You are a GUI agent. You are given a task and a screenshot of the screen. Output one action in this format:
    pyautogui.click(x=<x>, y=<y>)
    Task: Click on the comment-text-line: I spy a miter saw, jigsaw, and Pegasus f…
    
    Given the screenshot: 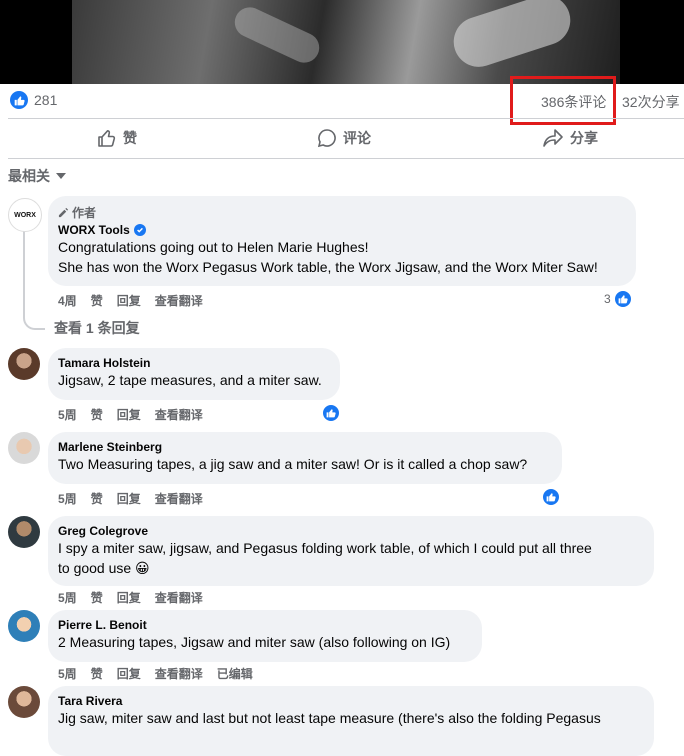 What is the action you would take?
    pyautogui.click(x=325, y=548)
    